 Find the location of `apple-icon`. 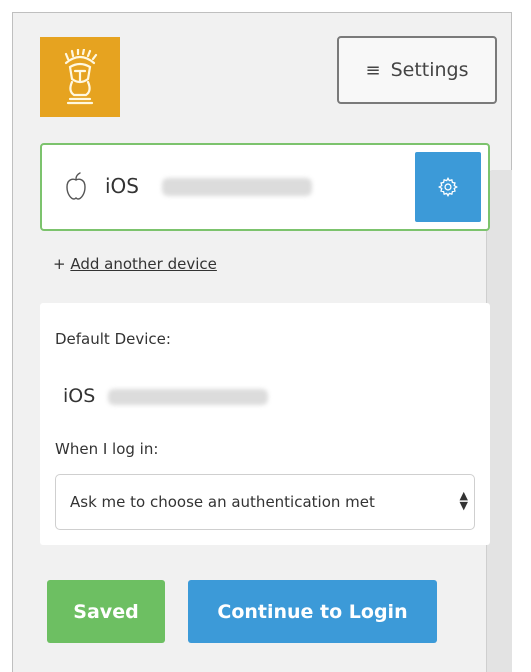

apple-icon is located at coordinates (76, 186).